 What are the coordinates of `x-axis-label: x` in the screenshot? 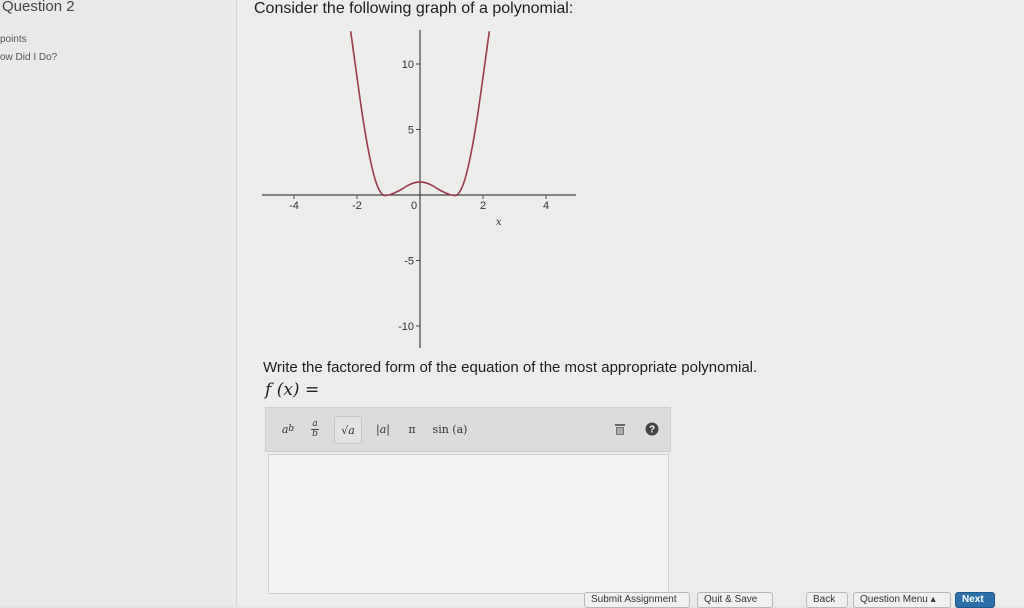 It's located at (499, 222).